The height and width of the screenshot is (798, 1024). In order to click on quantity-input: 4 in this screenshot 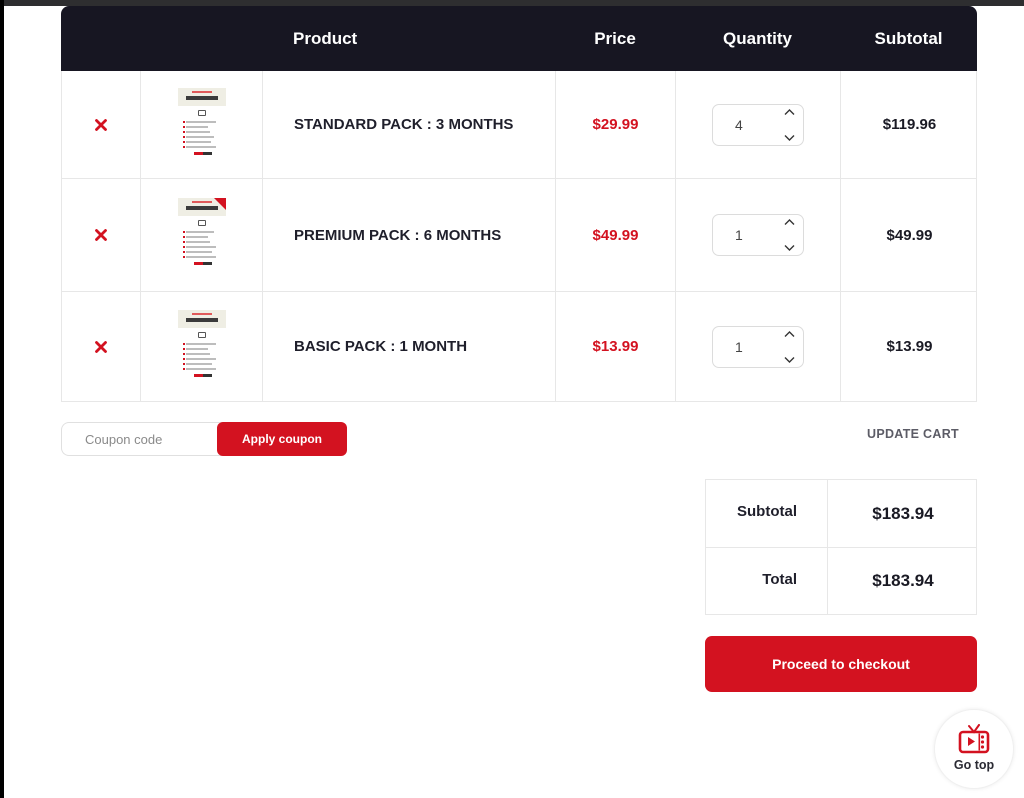, I will do `click(739, 125)`.